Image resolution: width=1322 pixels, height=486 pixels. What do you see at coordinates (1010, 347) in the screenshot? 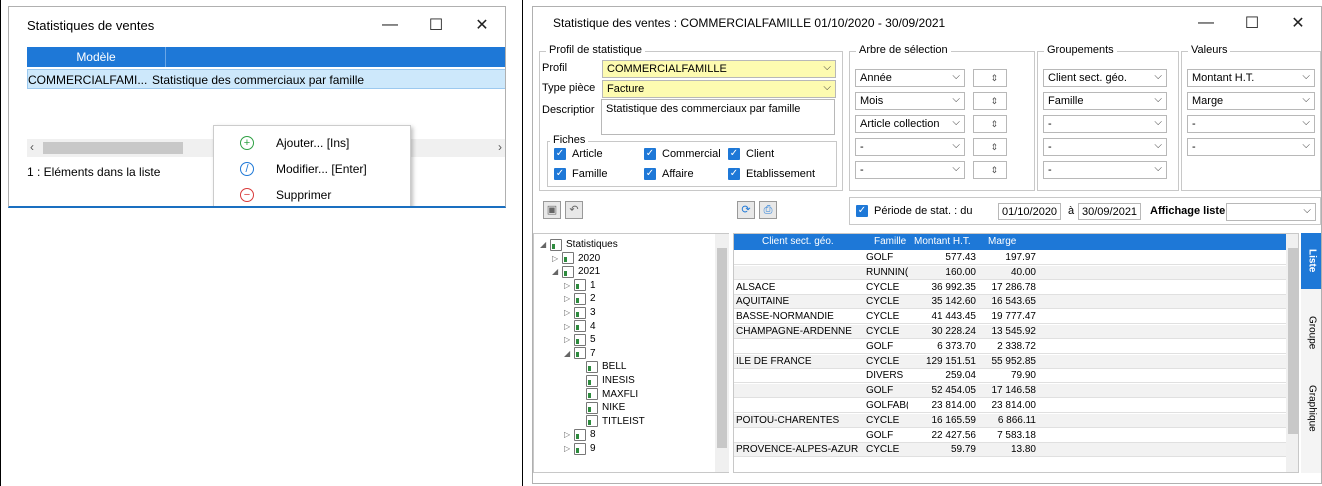
I see `table-row: GOLF 6 373.70 2 338.72` at bounding box center [1010, 347].